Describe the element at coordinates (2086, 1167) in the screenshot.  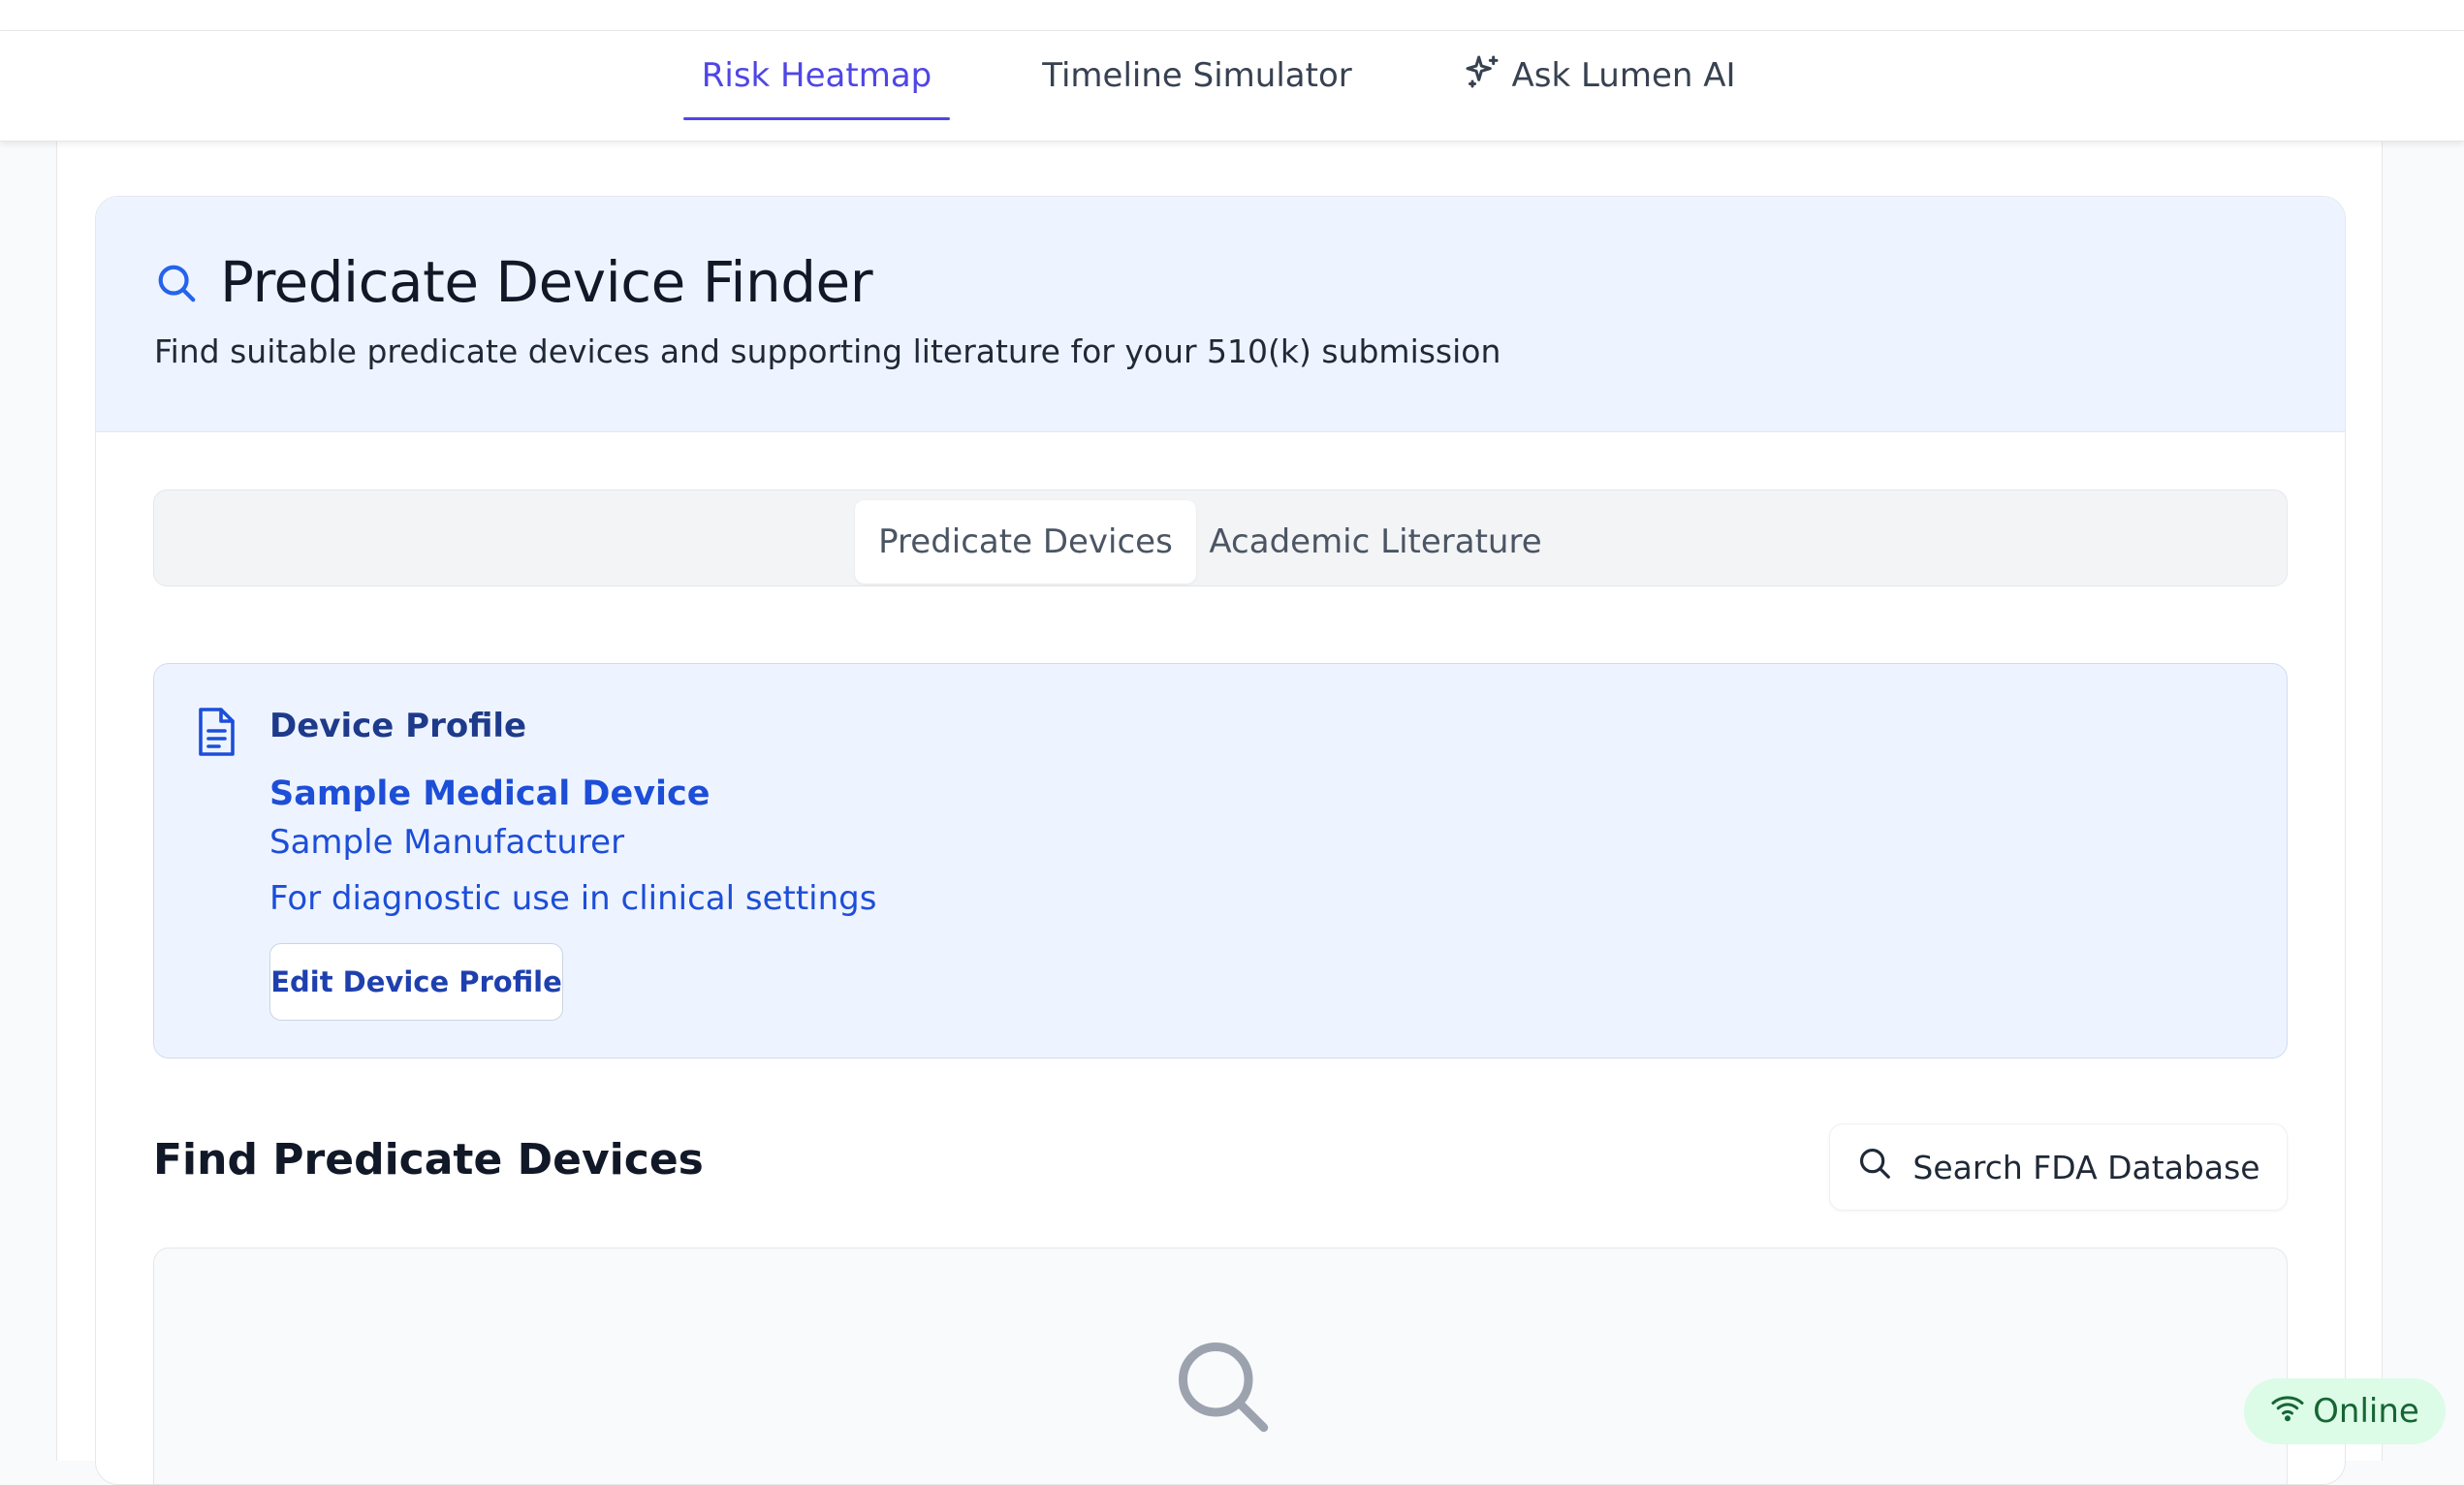
I see `button-label: Search FDA Database` at that location.